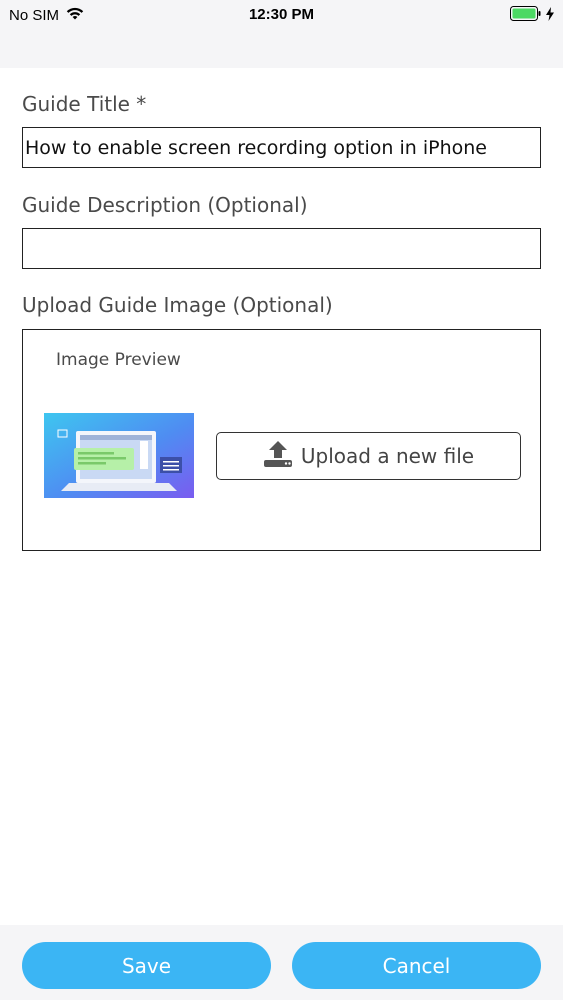 The image size is (563, 1000). Describe the element at coordinates (281, 49) in the screenshot. I see `navigation-bar` at that location.